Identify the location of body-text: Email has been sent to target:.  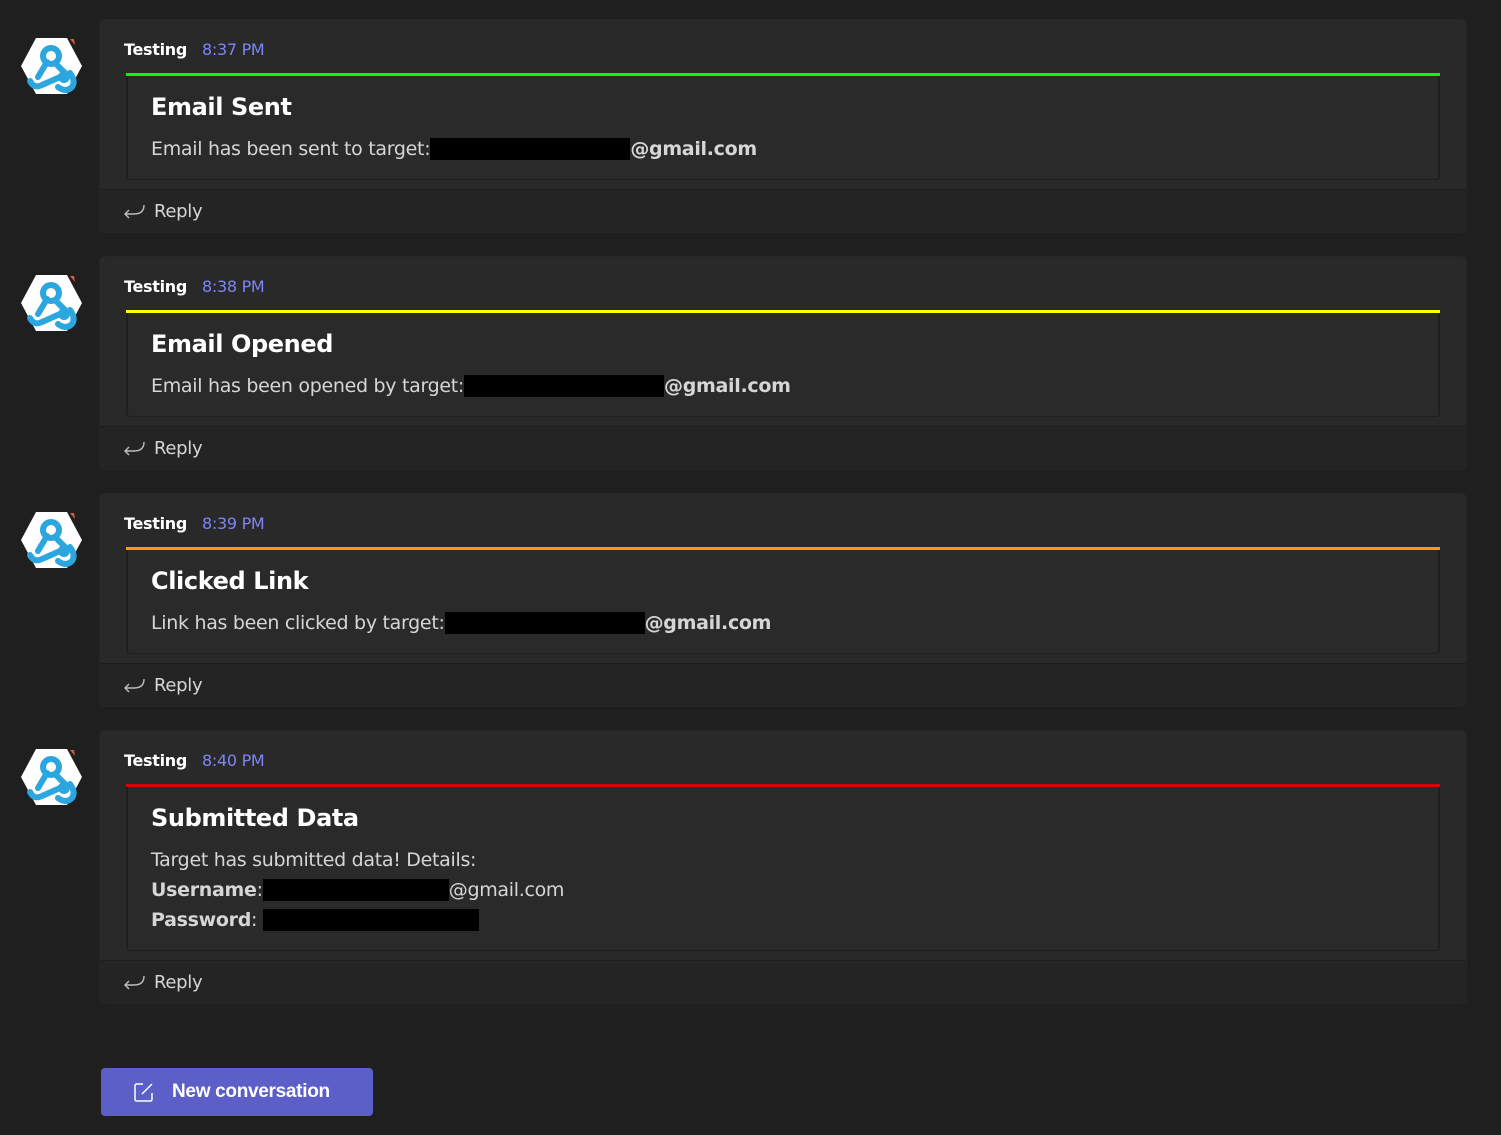
(291, 149).